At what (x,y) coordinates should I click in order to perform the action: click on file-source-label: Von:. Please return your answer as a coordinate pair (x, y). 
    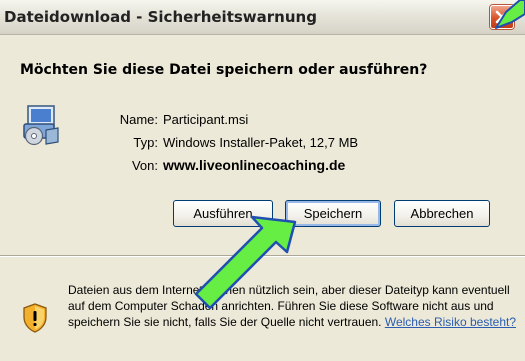
    Looking at the image, I should click on (144, 165).